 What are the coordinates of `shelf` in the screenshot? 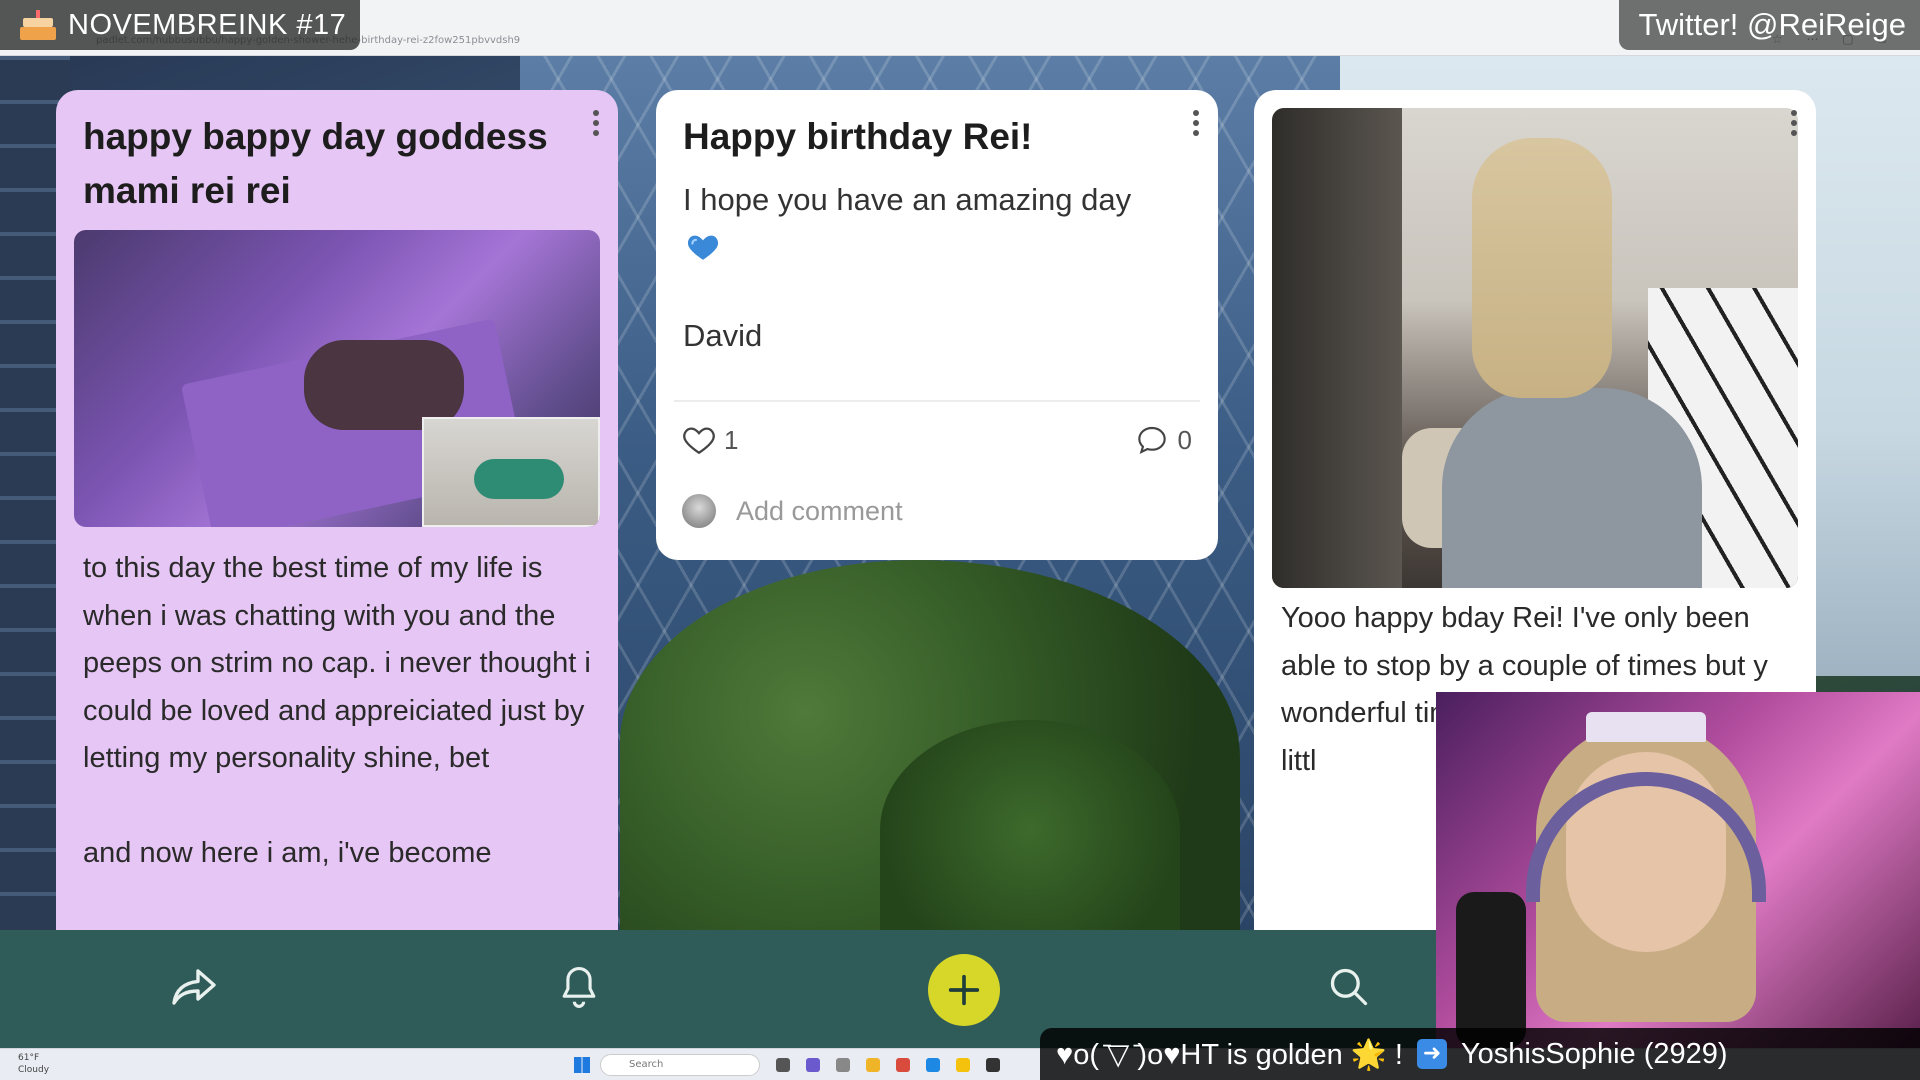 It's located at (1337, 348).